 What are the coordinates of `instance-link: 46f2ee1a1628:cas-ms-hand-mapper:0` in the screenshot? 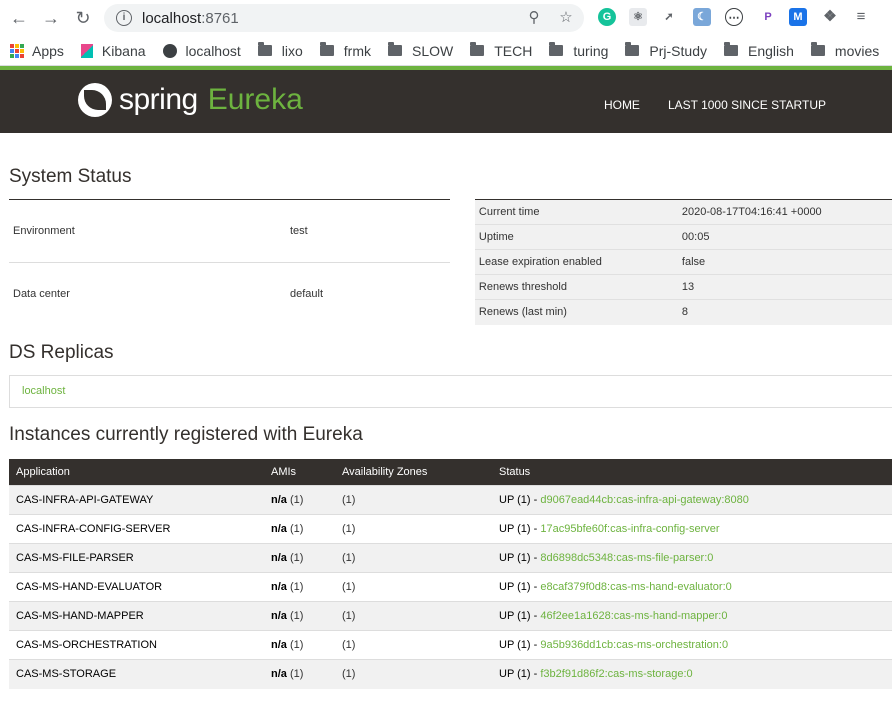 It's located at (633, 616).